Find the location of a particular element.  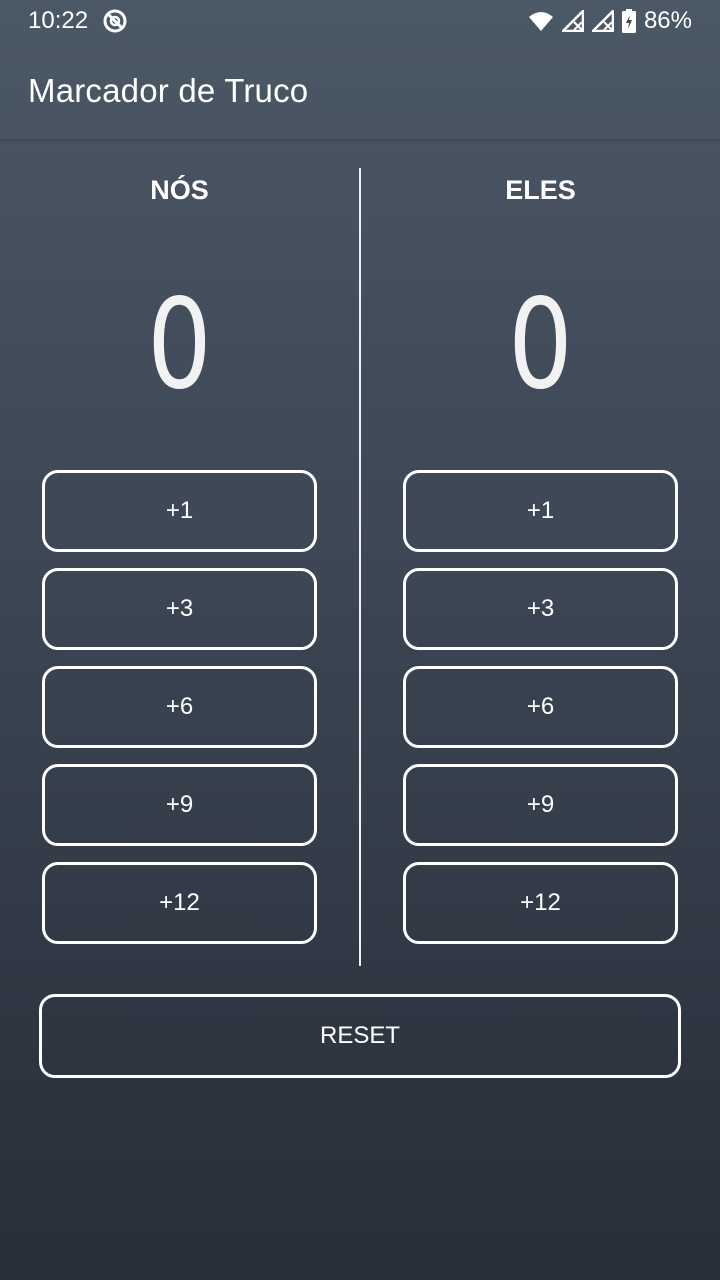

battery-percent: 86% is located at coordinates (667, 20).